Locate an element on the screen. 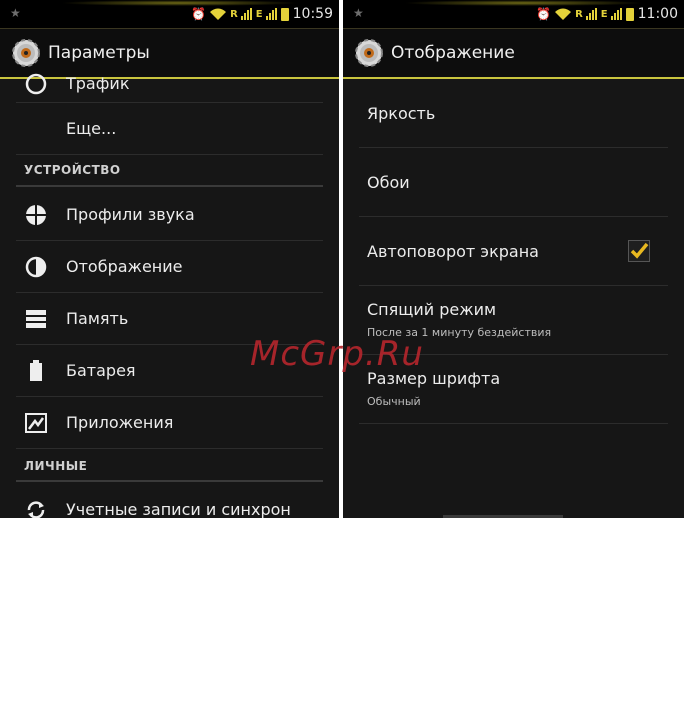  section-header-device: УСТРОЙСТВО is located at coordinates (72, 170).